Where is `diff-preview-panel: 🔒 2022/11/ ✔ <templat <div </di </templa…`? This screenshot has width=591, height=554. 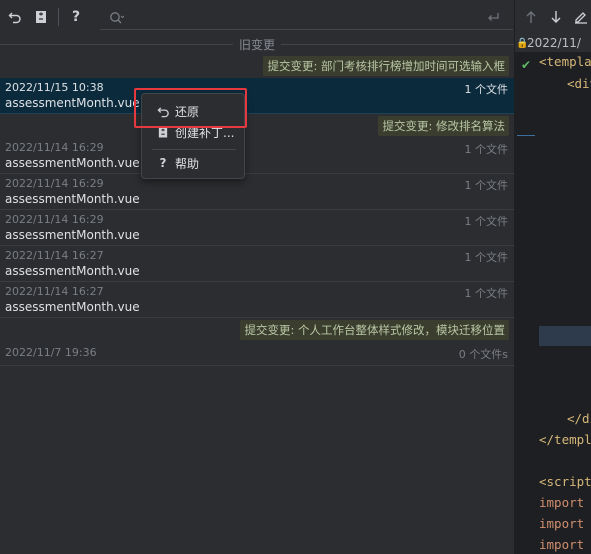 diff-preview-panel: 🔒 2022/11/ ✔ <templat <div </di </templa… is located at coordinates (553, 277).